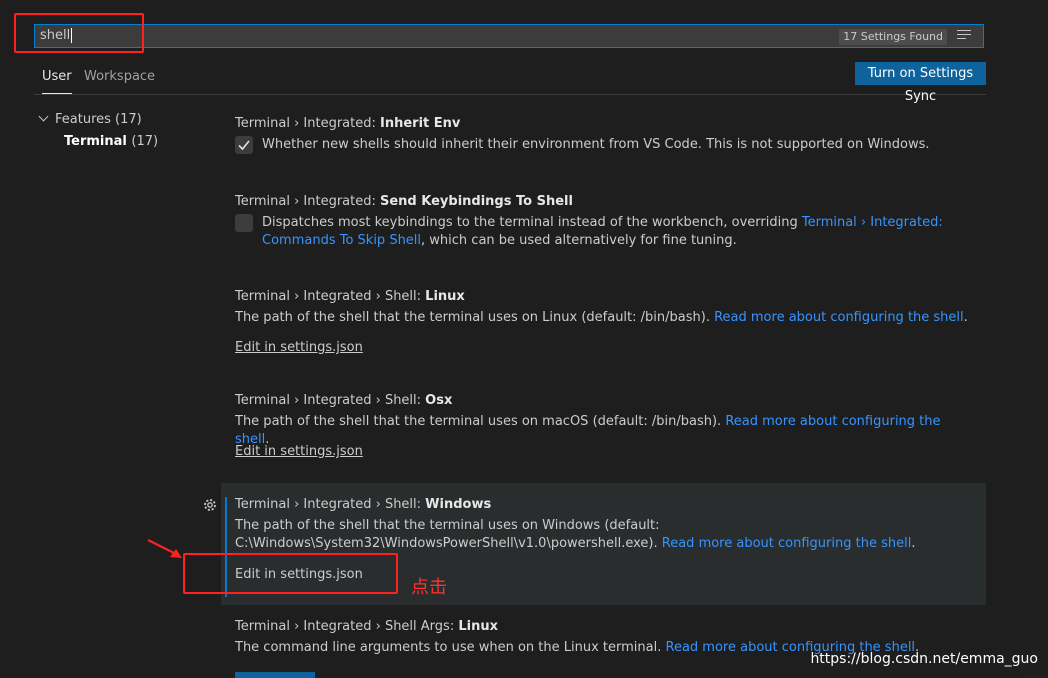  What do you see at coordinates (363, 504) in the screenshot?
I see `setting-title: Terminal › Integrated › Shell: Windows` at bounding box center [363, 504].